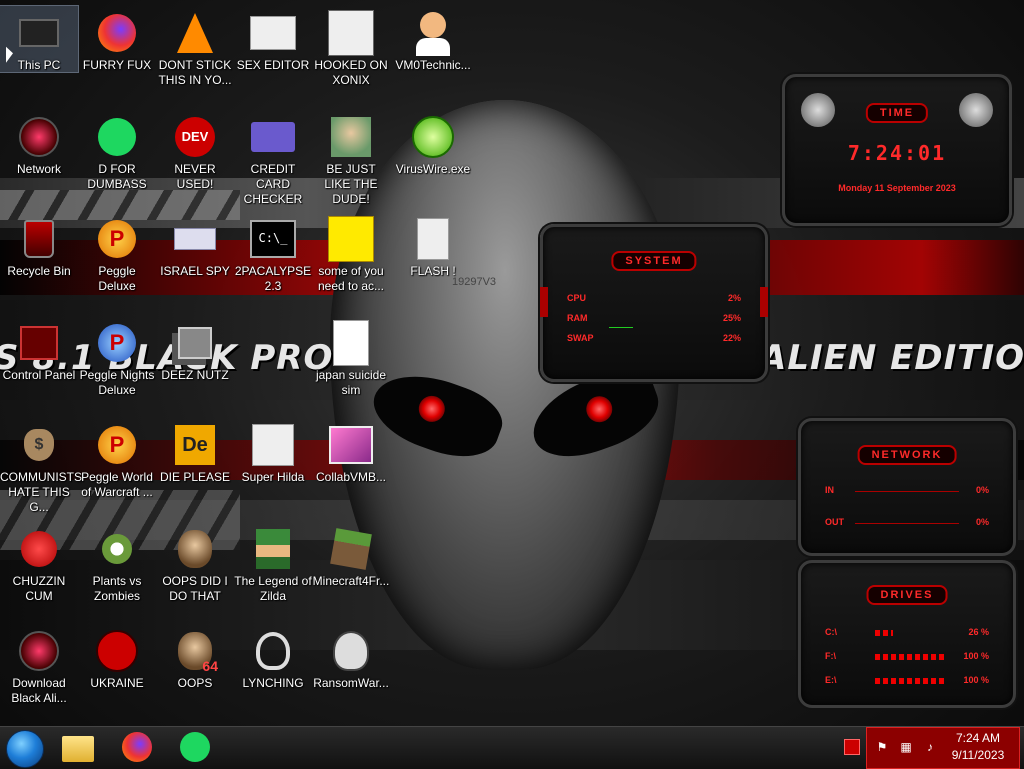 This screenshot has height=769, width=1024. I want to click on time-widget-date: Monday 11 September 2023, so click(897, 188).